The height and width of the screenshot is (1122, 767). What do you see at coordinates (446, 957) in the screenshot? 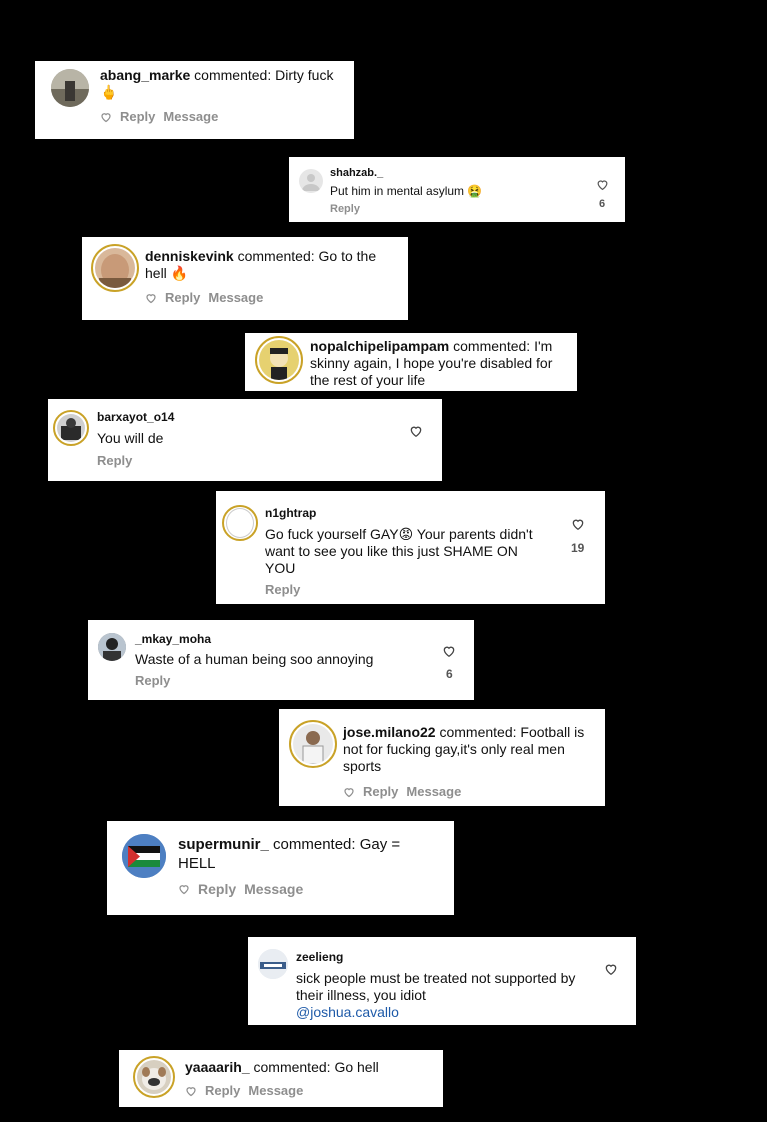
I see `username: zeelieng` at bounding box center [446, 957].